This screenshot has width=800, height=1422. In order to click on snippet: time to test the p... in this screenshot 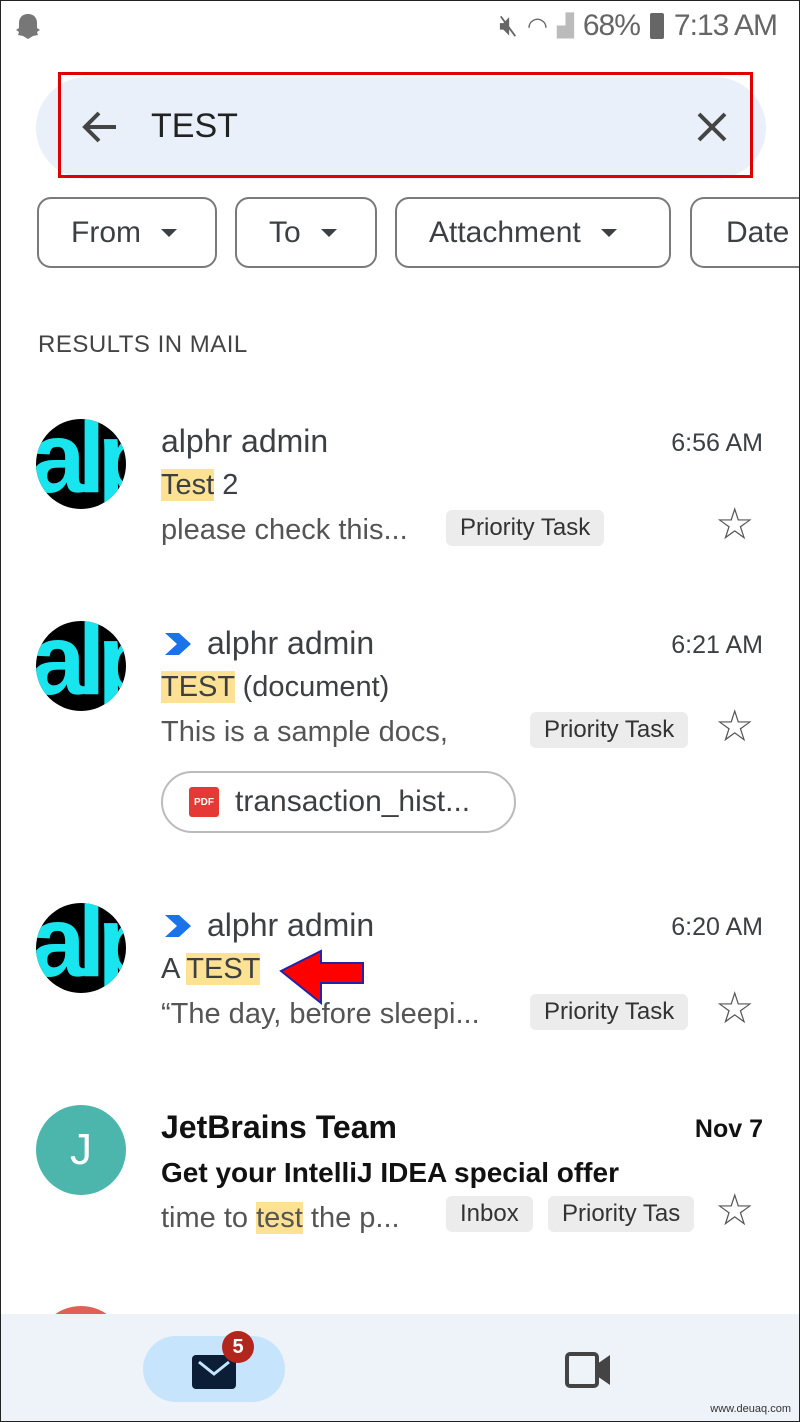, I will do `click(280, 1218)`.